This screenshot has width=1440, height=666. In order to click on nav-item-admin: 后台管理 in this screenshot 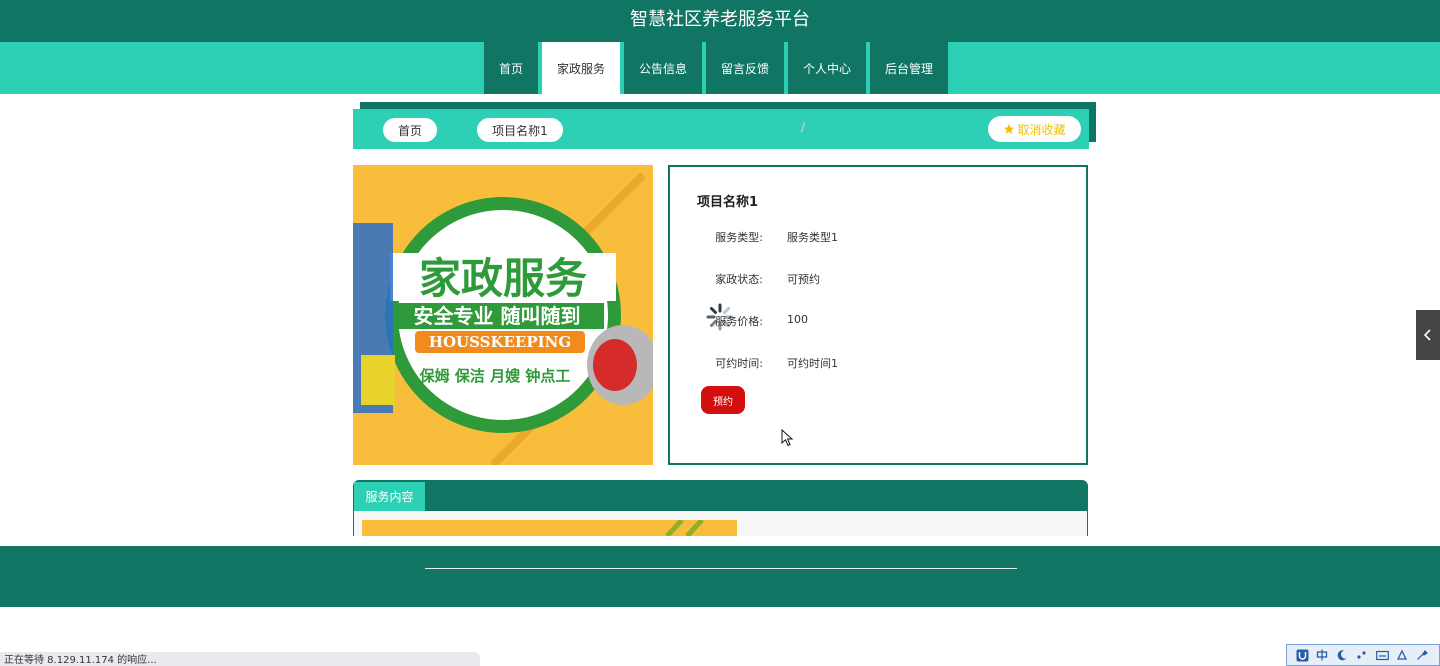, I will do `click(909, 68)`.